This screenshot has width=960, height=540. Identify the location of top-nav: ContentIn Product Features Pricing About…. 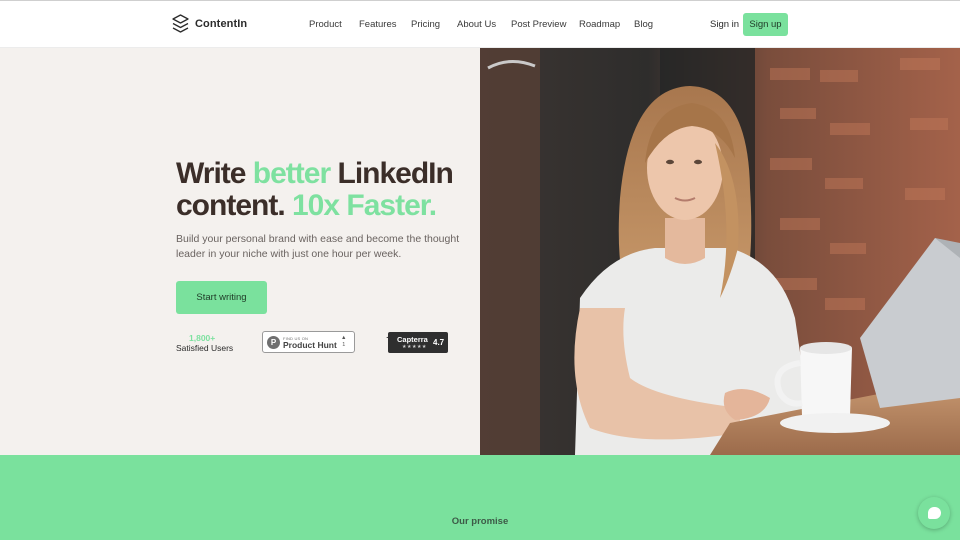
(480, 24).